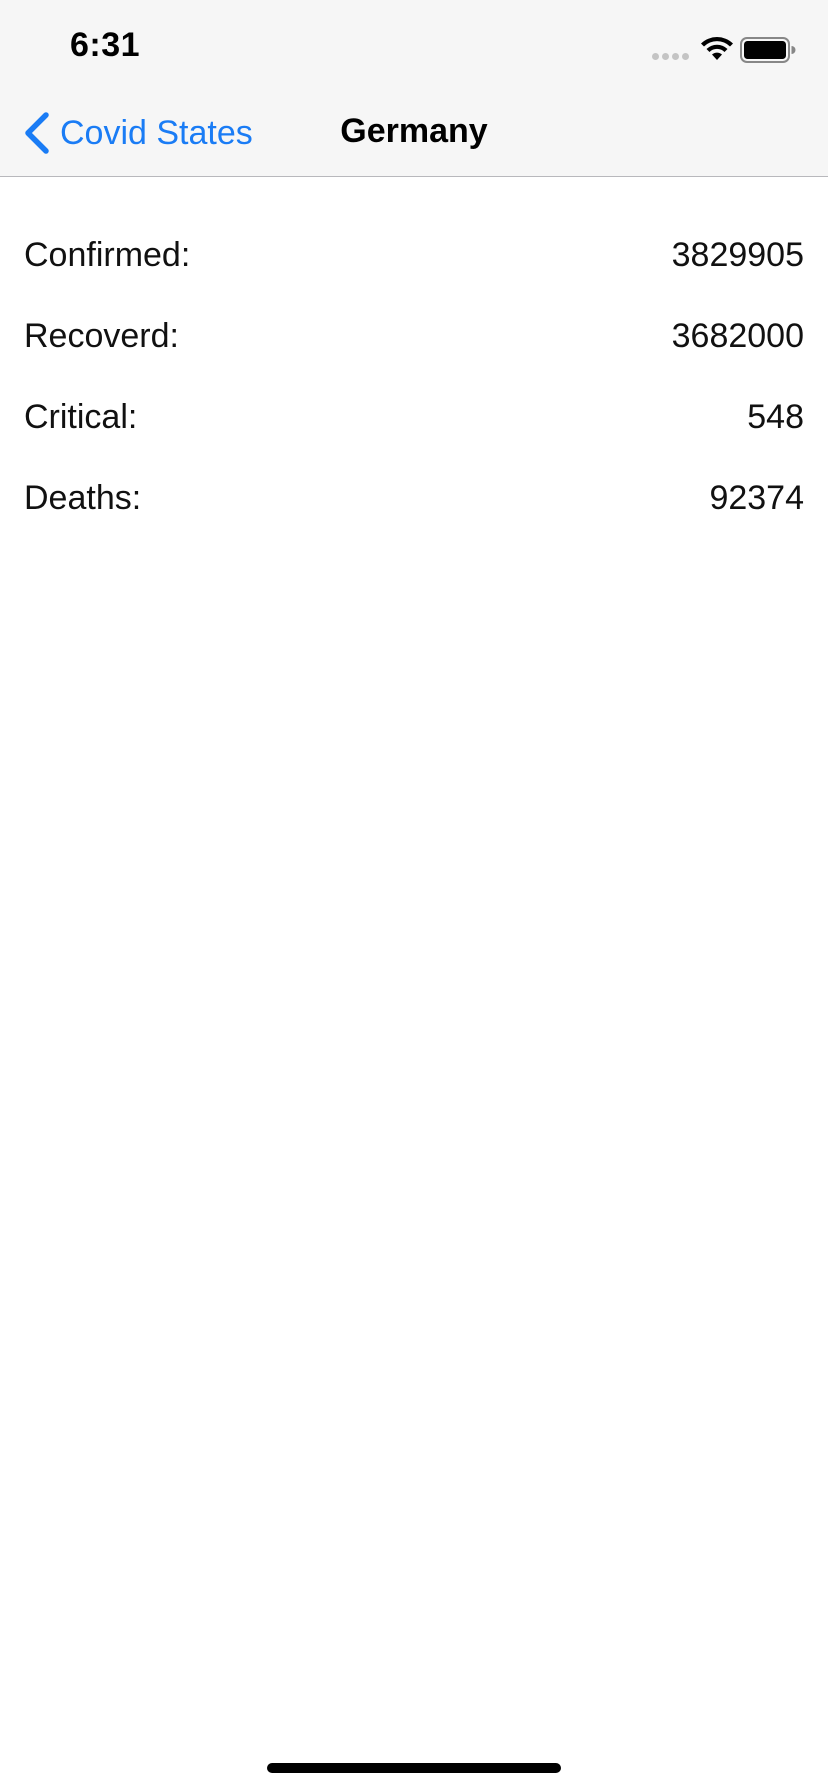  Describe the element at coordinates (672, 58) in the screenshot. I see `cellular-signal-icon` at that location.